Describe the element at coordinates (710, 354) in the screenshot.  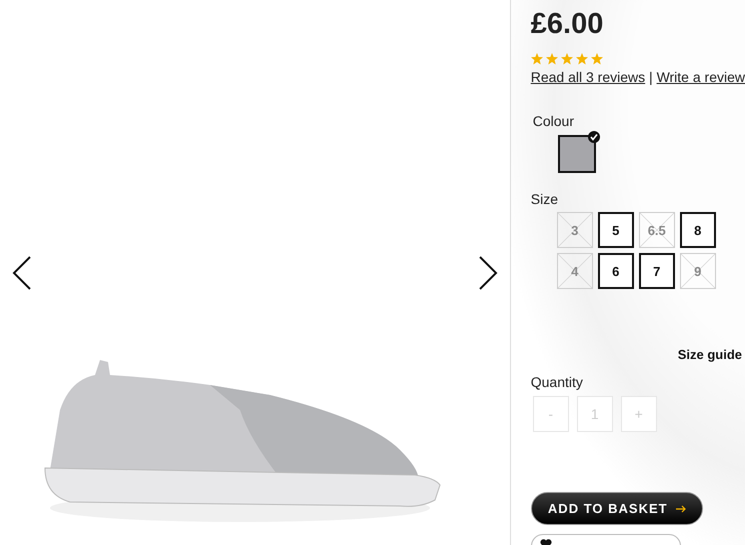
I see `size-guide-link: Size guide` at that location.